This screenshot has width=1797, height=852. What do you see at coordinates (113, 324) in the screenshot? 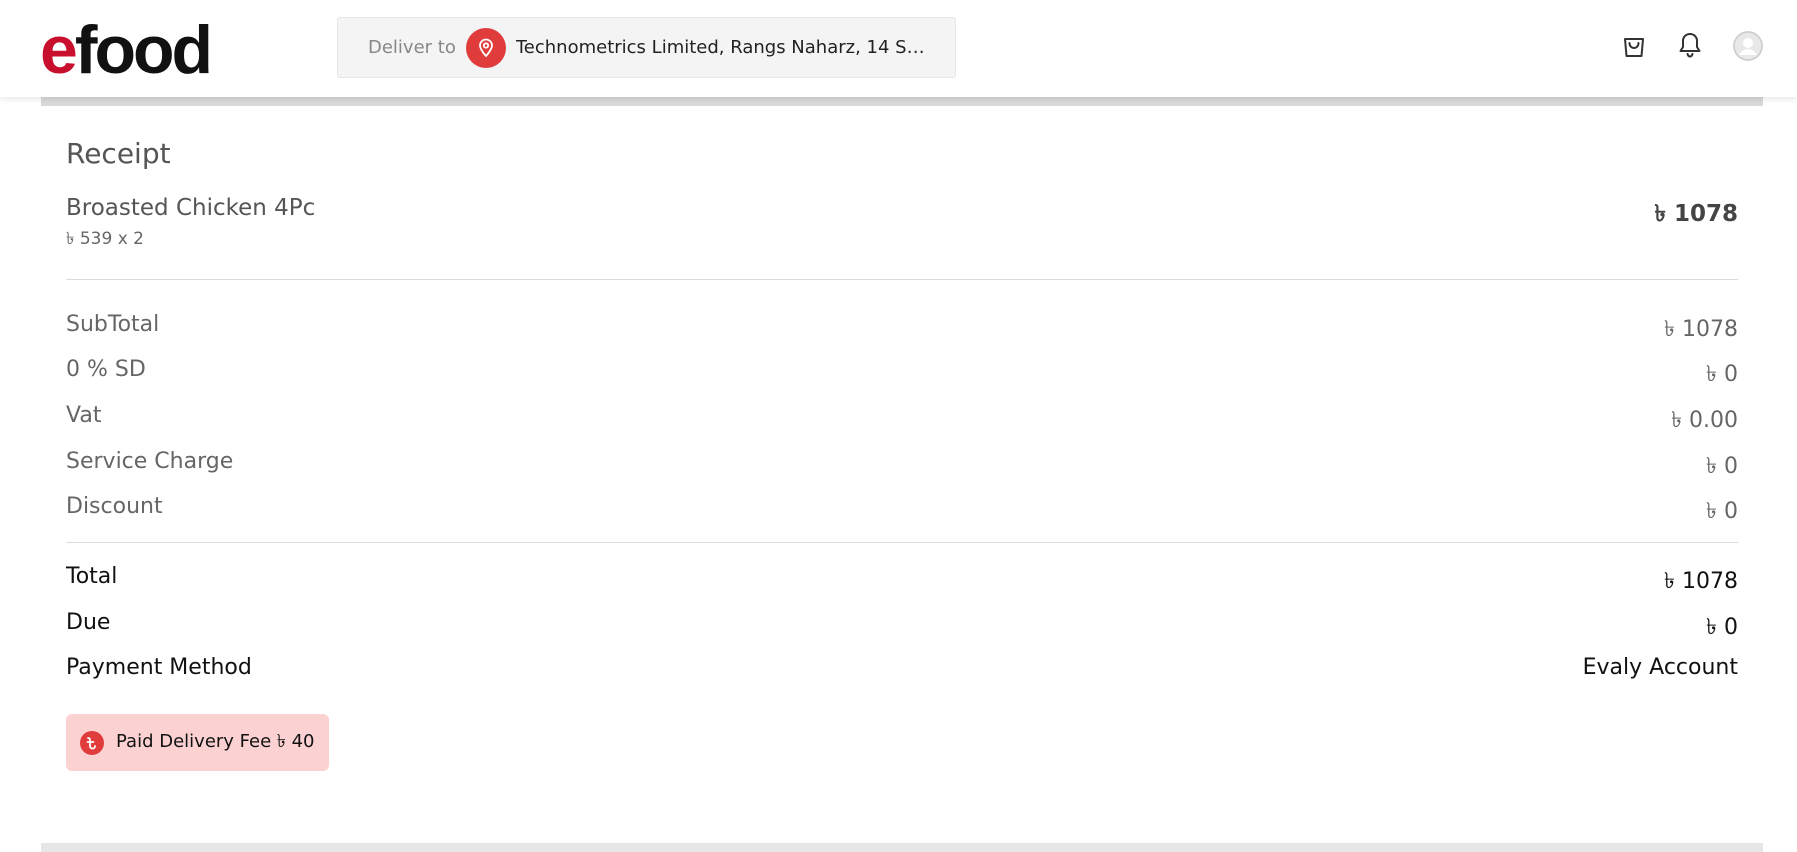
I see `subtotal-label: SubTotal` at bounding box center [113, 324].